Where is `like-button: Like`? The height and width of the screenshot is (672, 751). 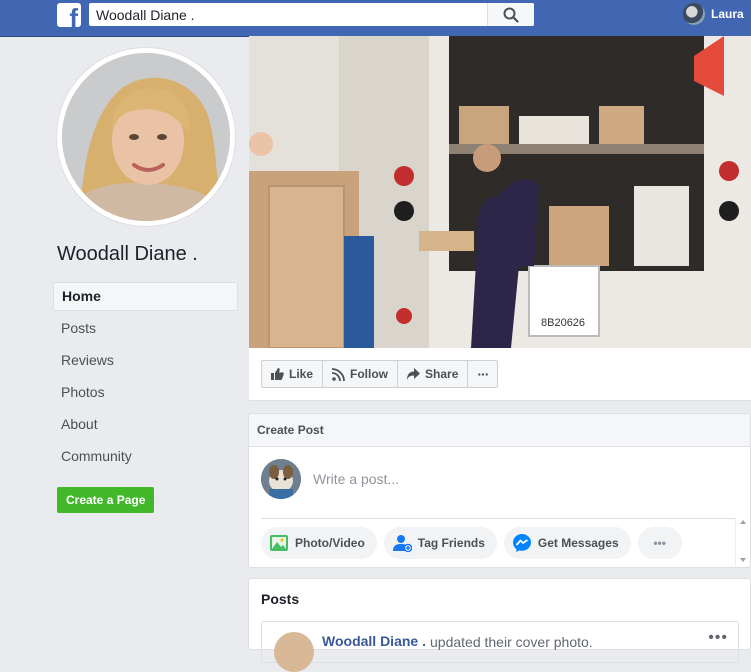 like-button: Like is located at coordinates (293, 374).